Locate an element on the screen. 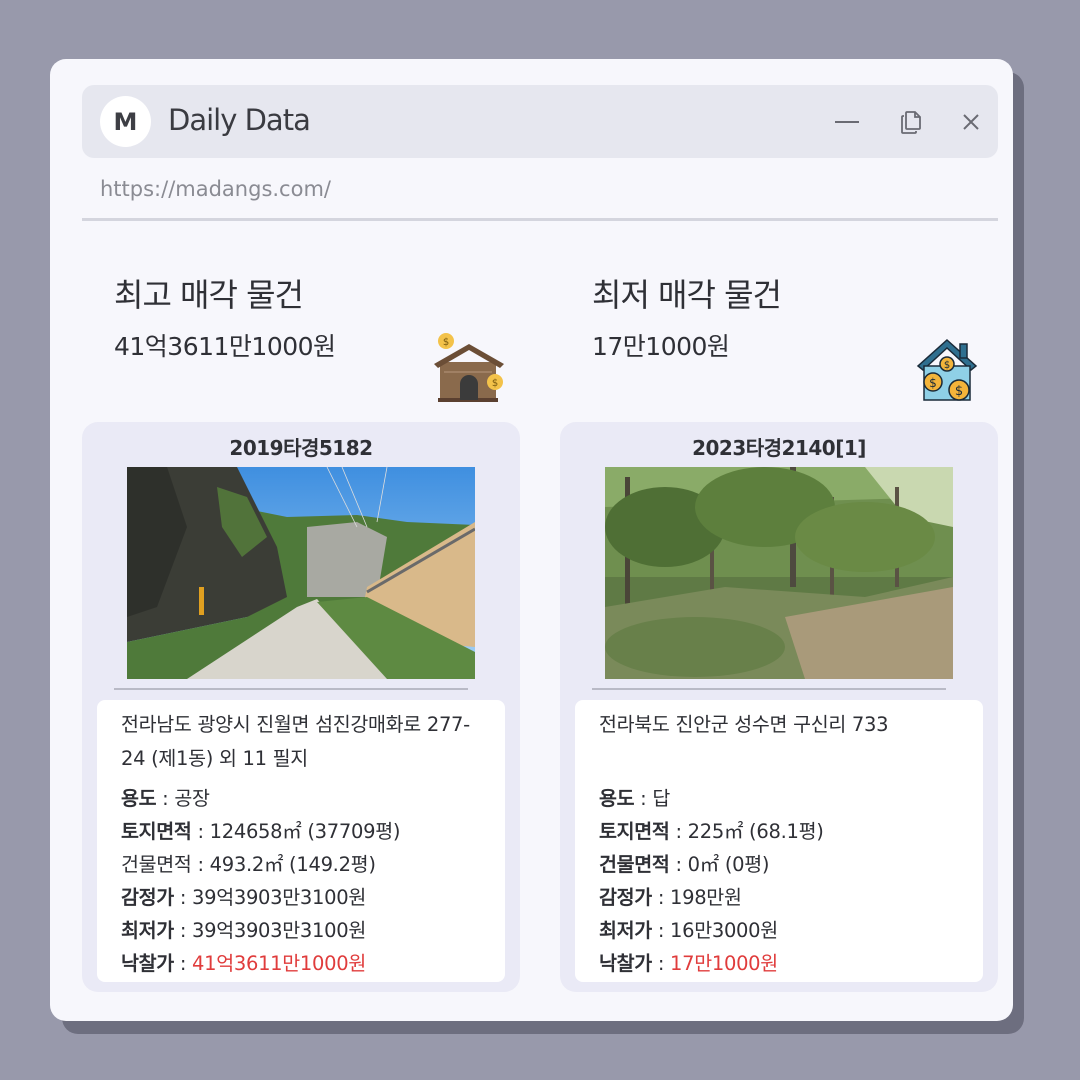  winning-bid-value: 41억3611만1000원 is located at coordinates (279, 963).